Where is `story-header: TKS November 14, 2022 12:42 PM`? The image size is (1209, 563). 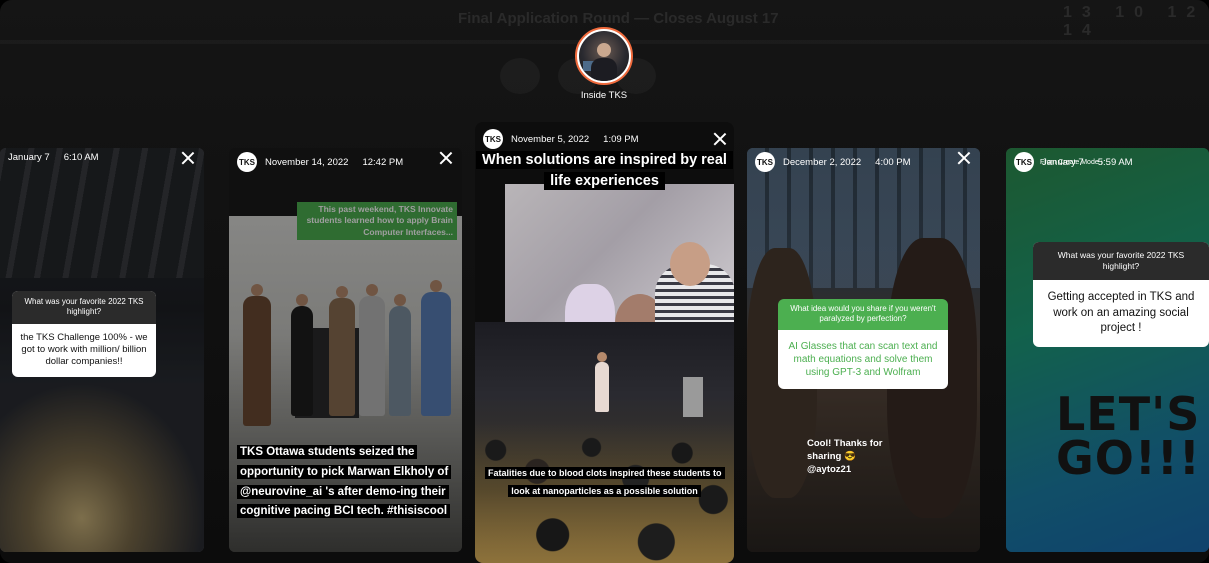 story-header: TKS November 14, 2022 12:42 PM is located at coordinates (320, 162).